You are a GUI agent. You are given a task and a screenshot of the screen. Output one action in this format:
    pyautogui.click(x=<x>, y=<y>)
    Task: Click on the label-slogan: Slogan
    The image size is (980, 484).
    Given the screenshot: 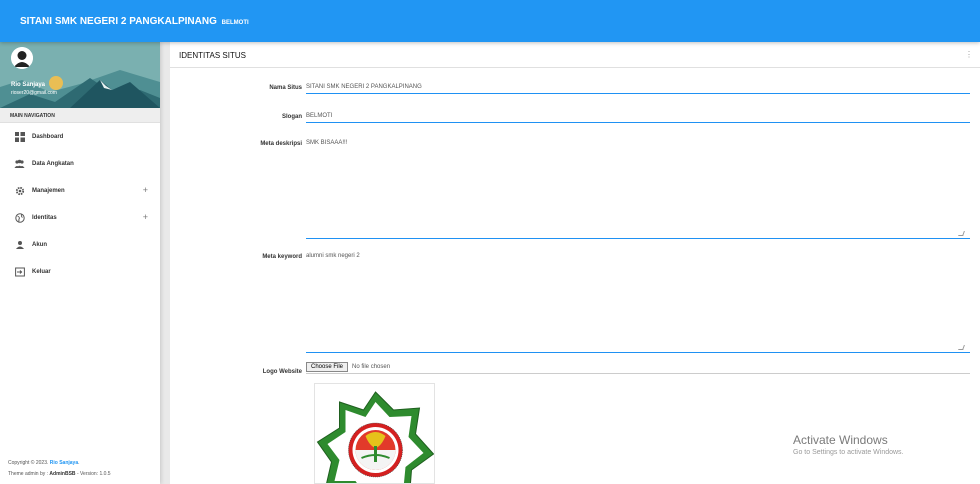 What is the action you would take?
    pyautogui.click(x=291, y=117)
    